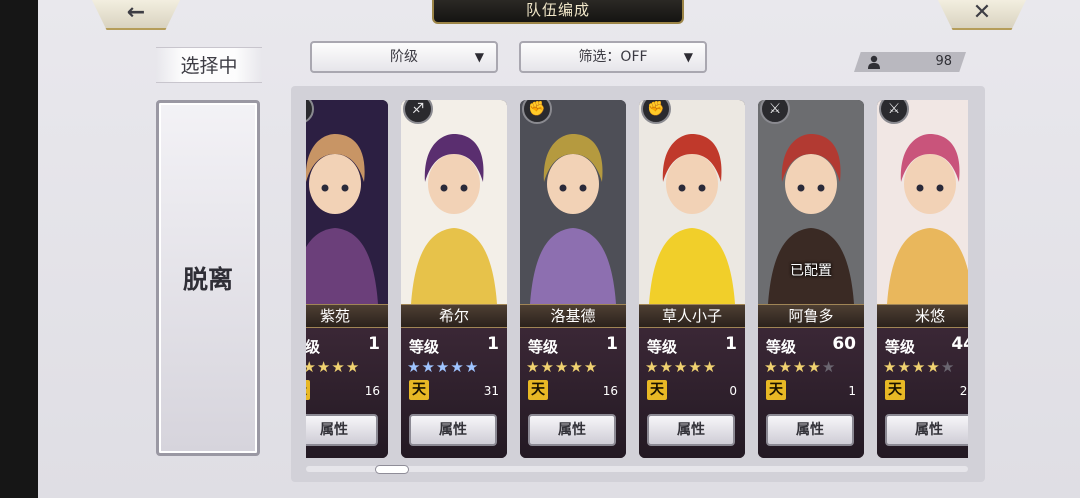 Image resolution: width=1080 pixels, height=498 pixels. I want to click on person-icon, so click(874, 62).